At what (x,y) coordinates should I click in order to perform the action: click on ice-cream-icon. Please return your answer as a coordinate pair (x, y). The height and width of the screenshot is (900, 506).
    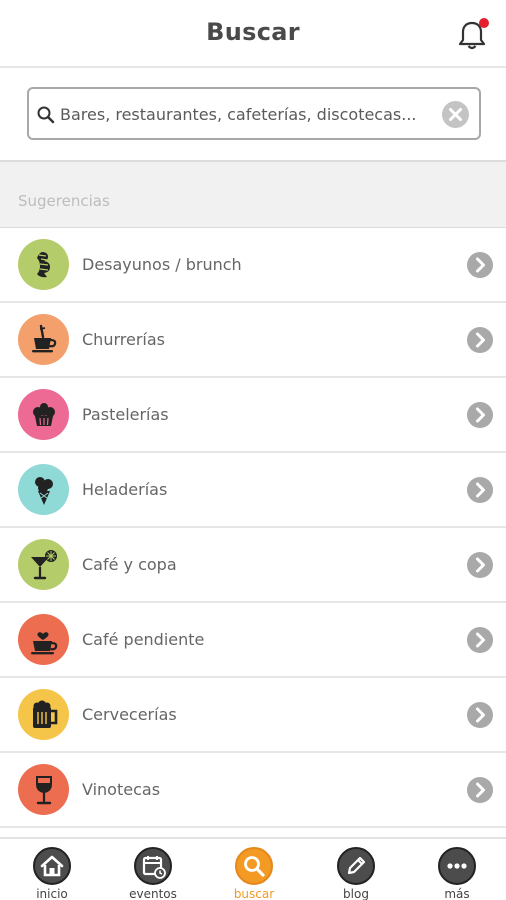
    Looking at the image, I should click on (43, 490).